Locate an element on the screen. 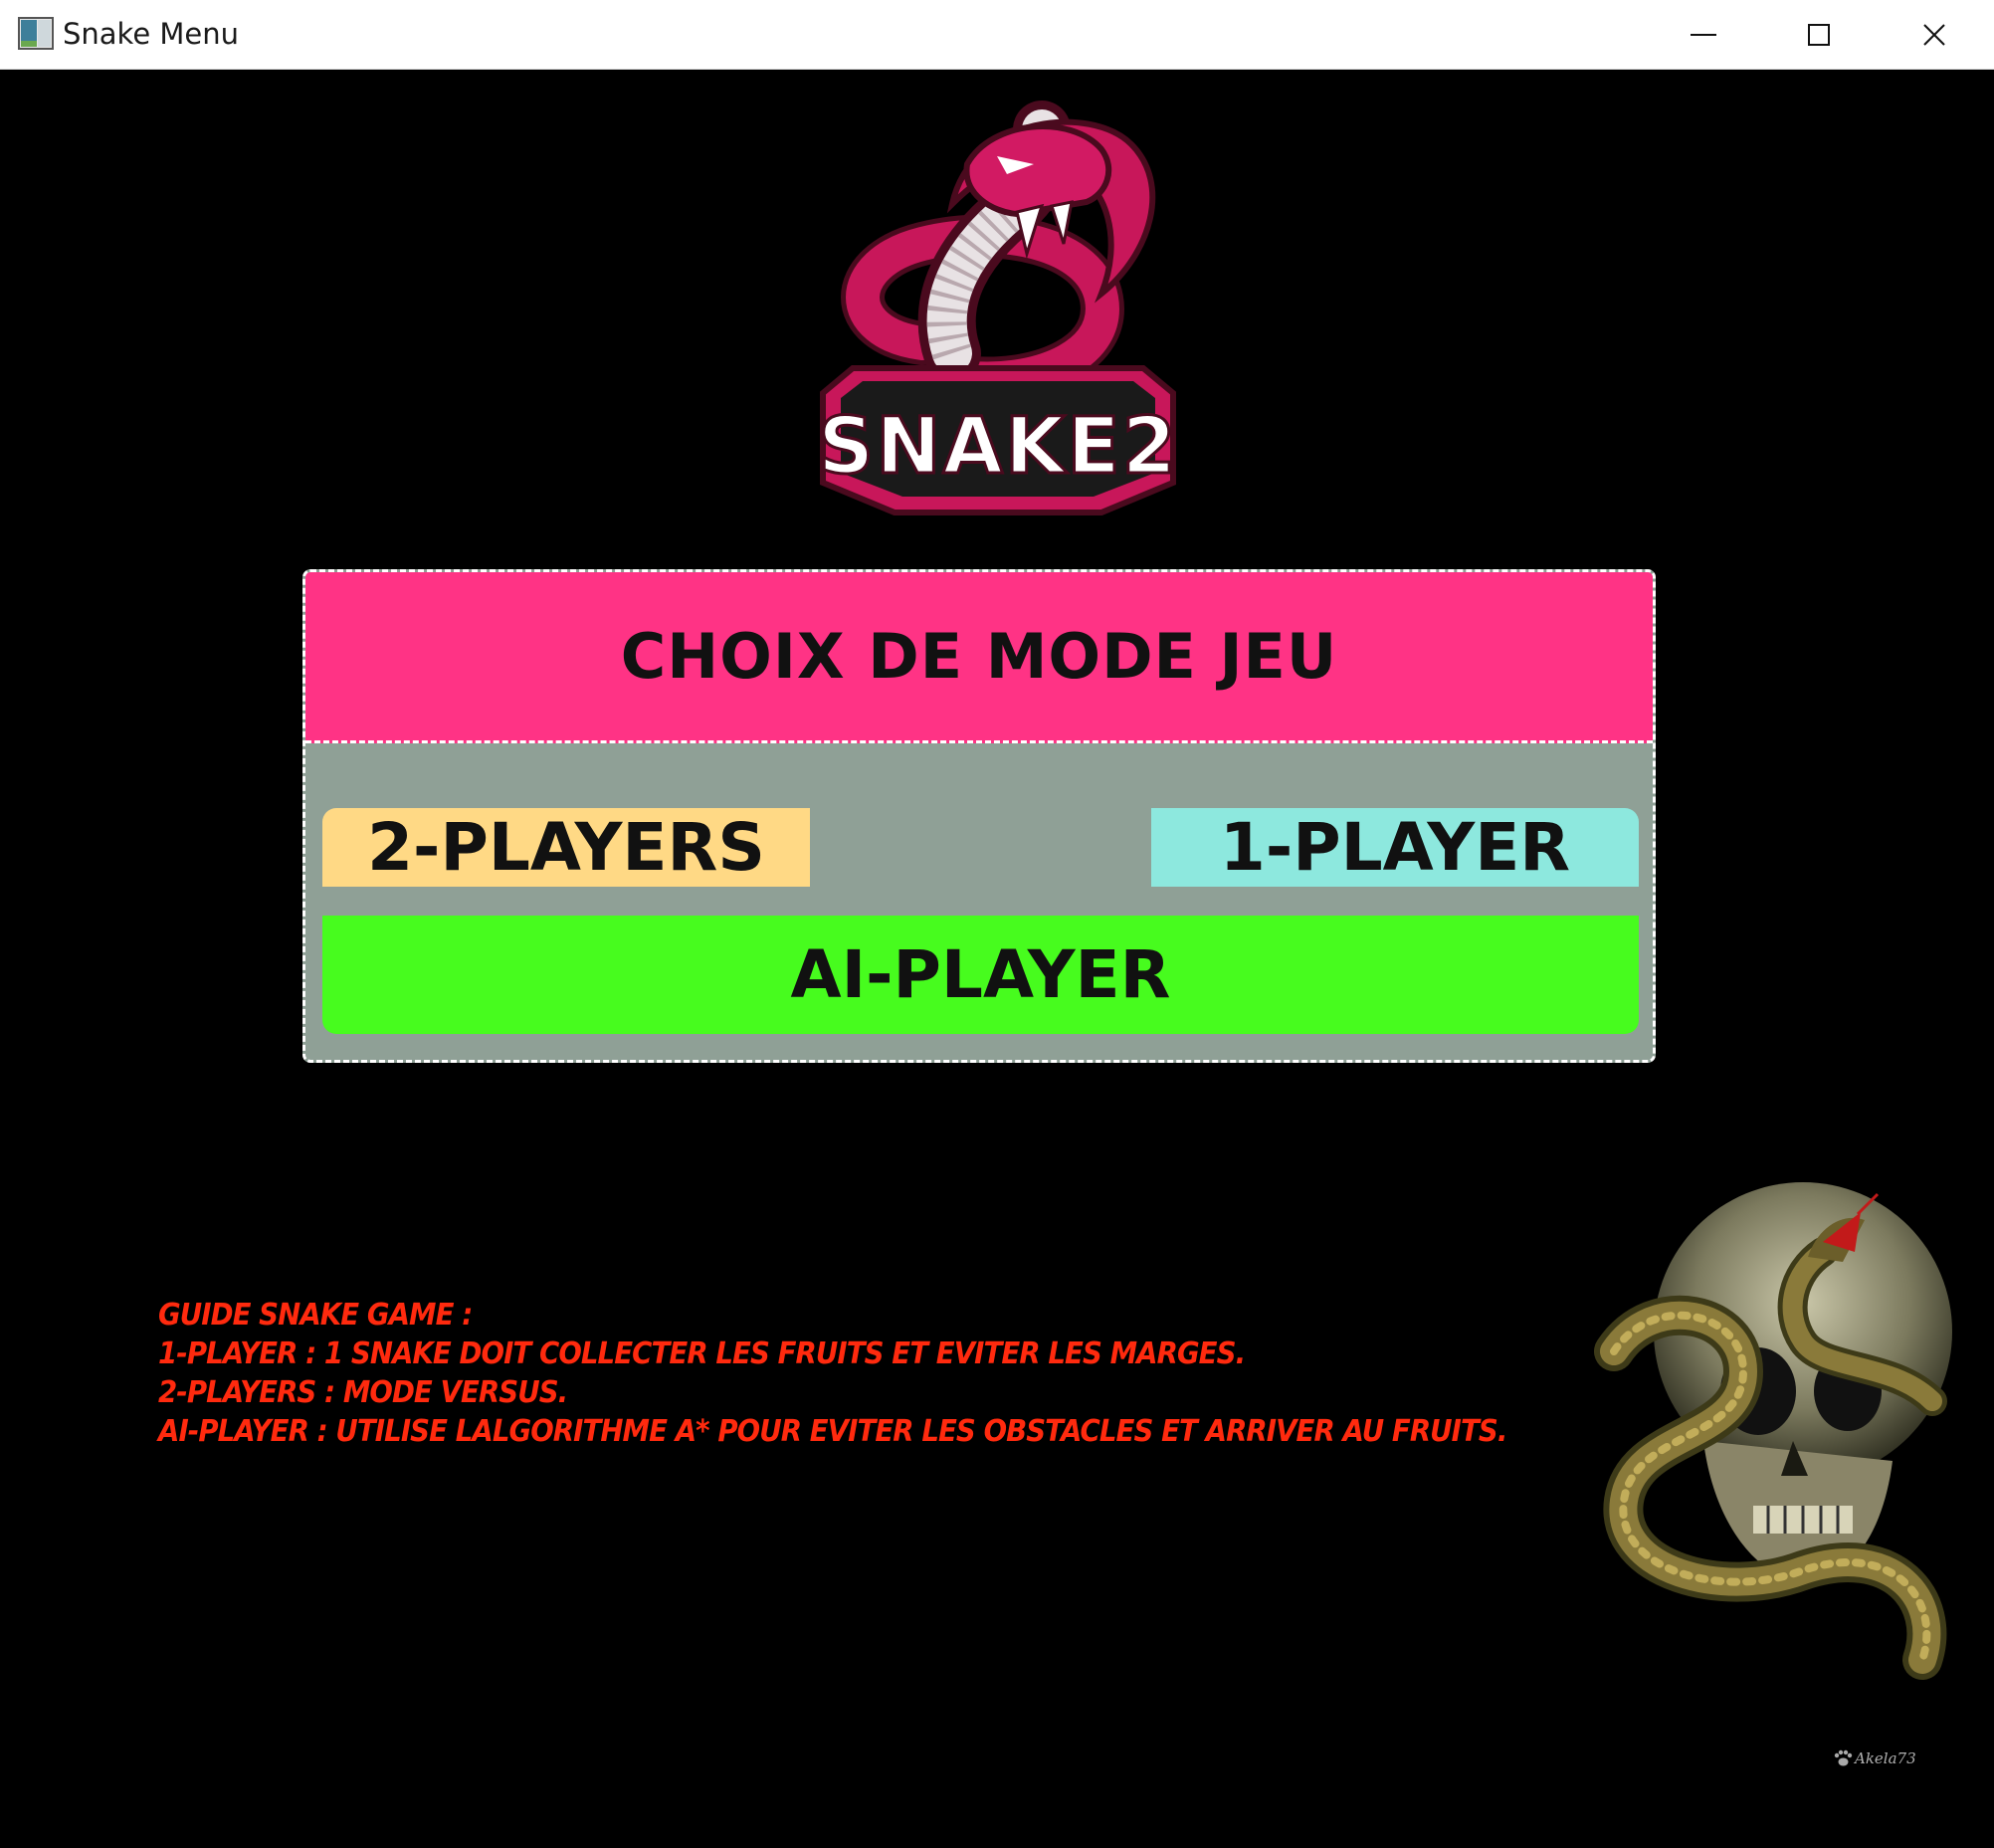  paw-icon is located at coordinates (1844, 1758).